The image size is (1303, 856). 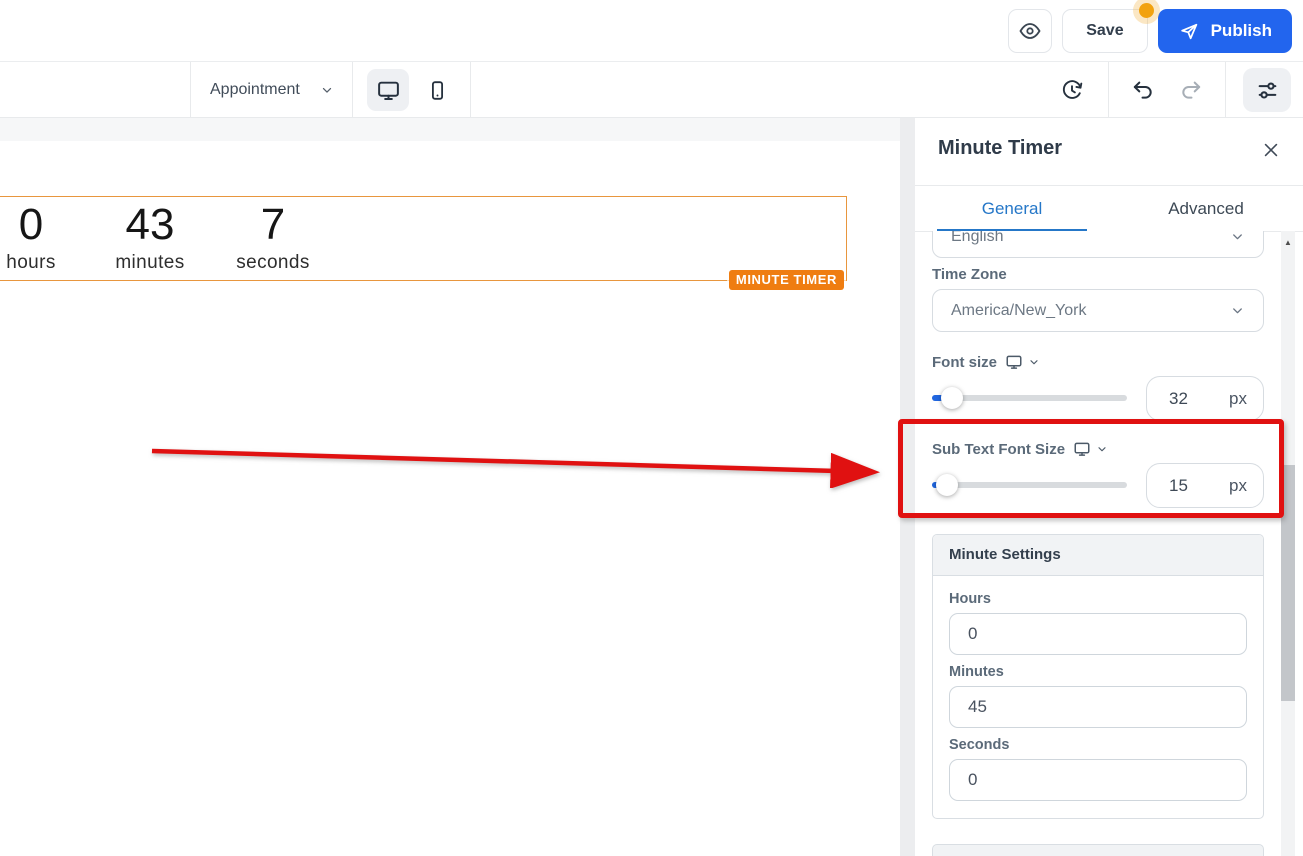 I want to click on close-icon, so click(x=1271, y=150).